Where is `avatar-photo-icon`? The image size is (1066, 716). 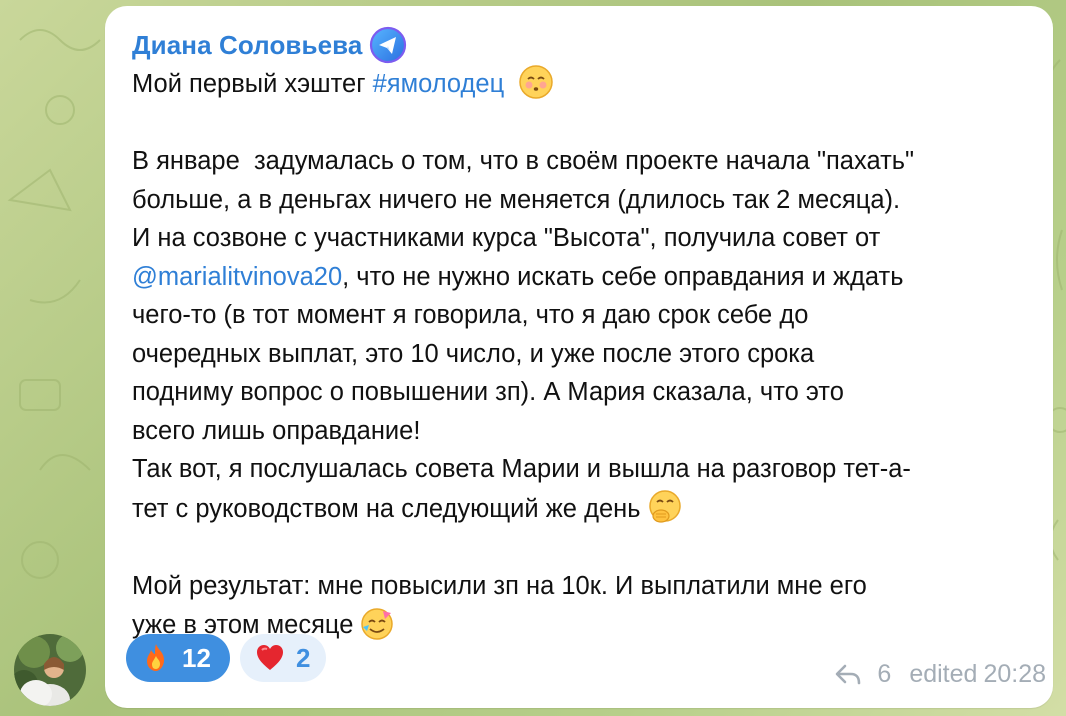
avatar-photo-icon is located at coordinates (50, 670).